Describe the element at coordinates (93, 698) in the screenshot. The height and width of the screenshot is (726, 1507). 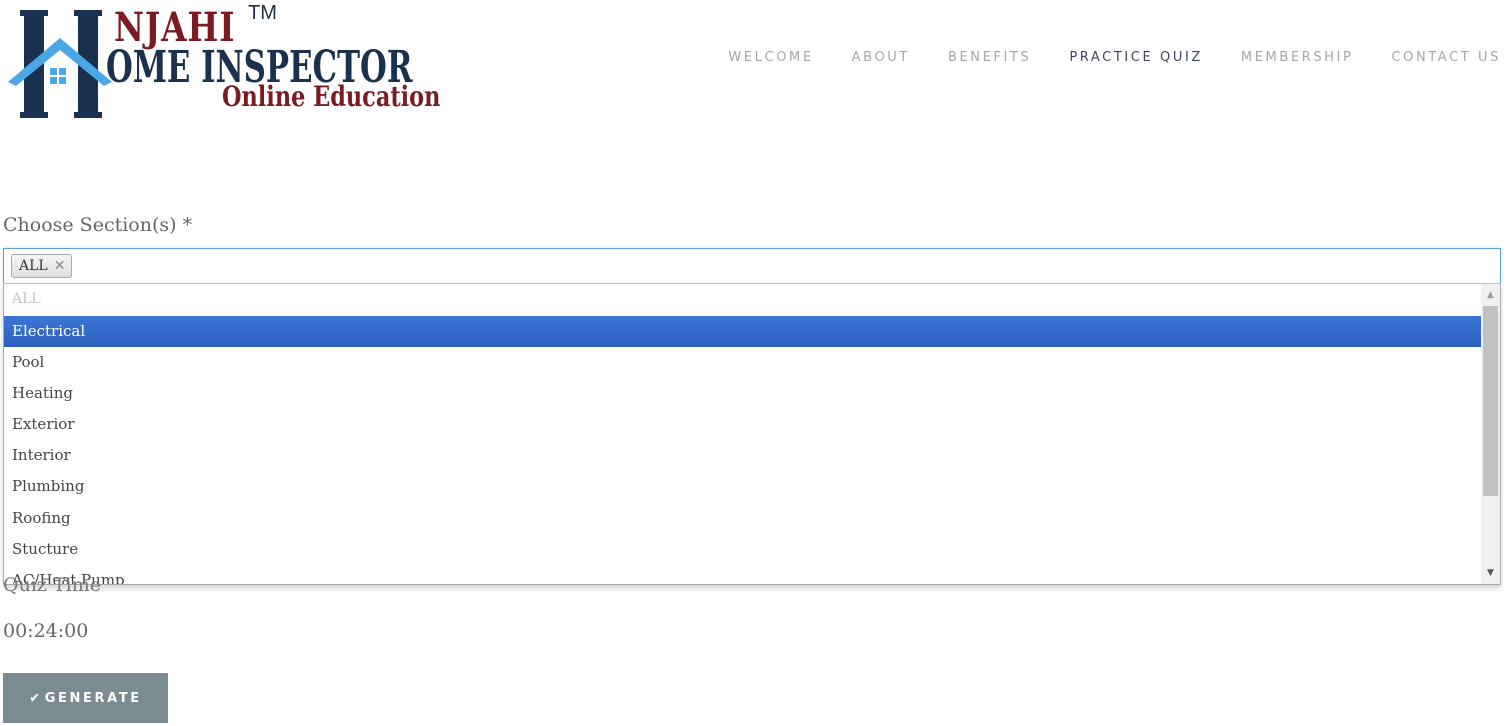
I see `generate-button-label: GENERATE` at that location.